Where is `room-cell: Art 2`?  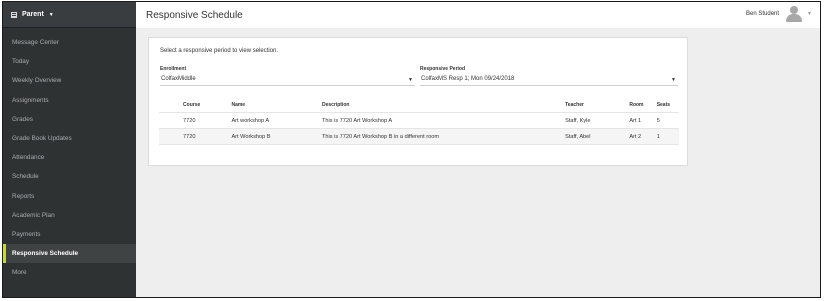 room-cell: Art 2 is located at coordinates (635, 136).